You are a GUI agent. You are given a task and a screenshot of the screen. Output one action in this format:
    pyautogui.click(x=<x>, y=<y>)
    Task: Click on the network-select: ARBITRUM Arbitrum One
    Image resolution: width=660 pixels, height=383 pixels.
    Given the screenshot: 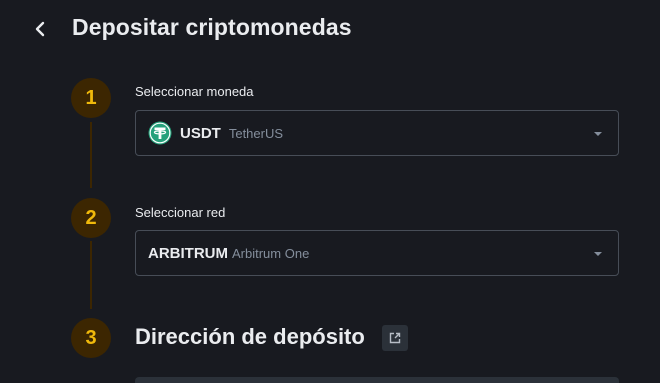 What is the action you would take?
    pyautogui.click(x=377, y=253)
    